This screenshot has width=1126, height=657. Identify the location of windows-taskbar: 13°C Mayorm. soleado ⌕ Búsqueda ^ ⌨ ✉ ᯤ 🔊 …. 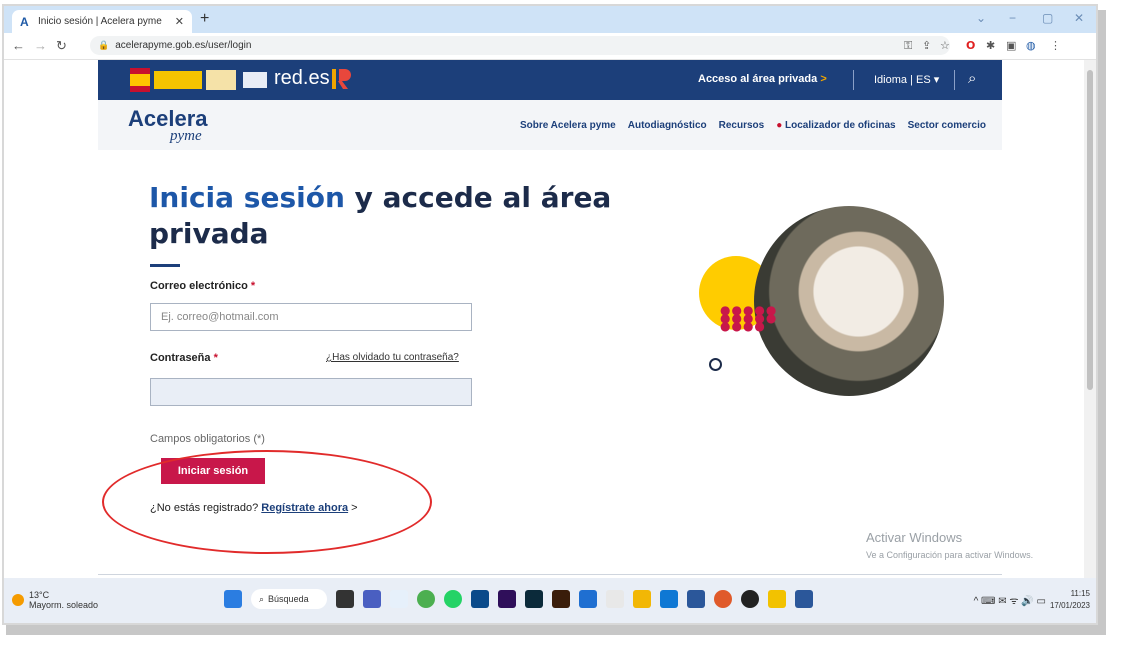
(550, 600).